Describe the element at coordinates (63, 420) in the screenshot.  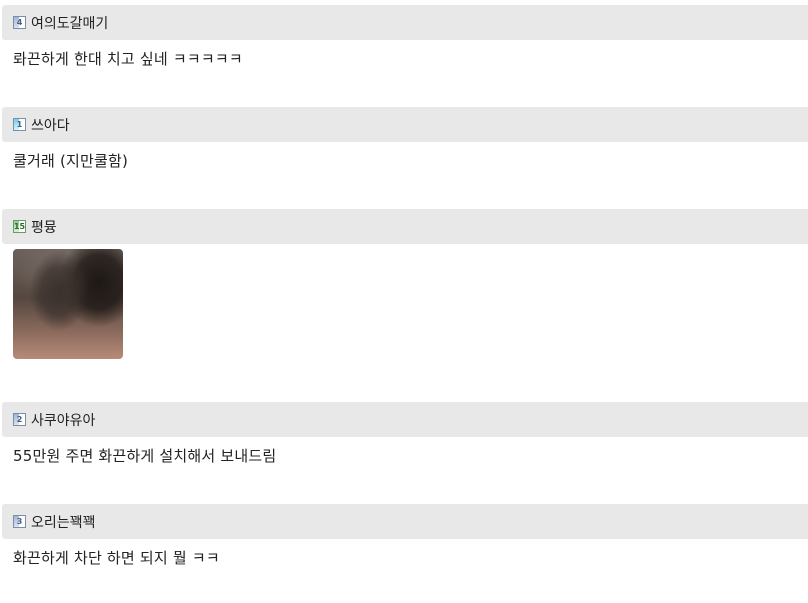
I see `author-nickname: 사쿠야유아` at that location.